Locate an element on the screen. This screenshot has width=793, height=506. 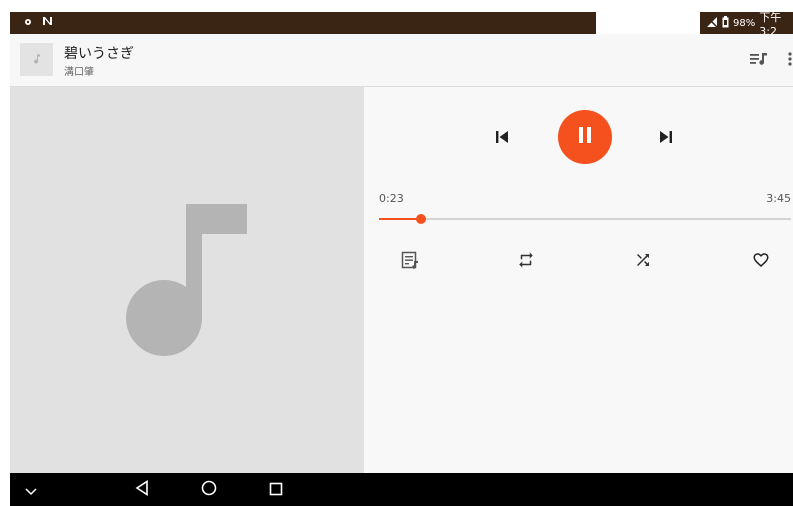
battery-icon is located at coordinates (725, 23).